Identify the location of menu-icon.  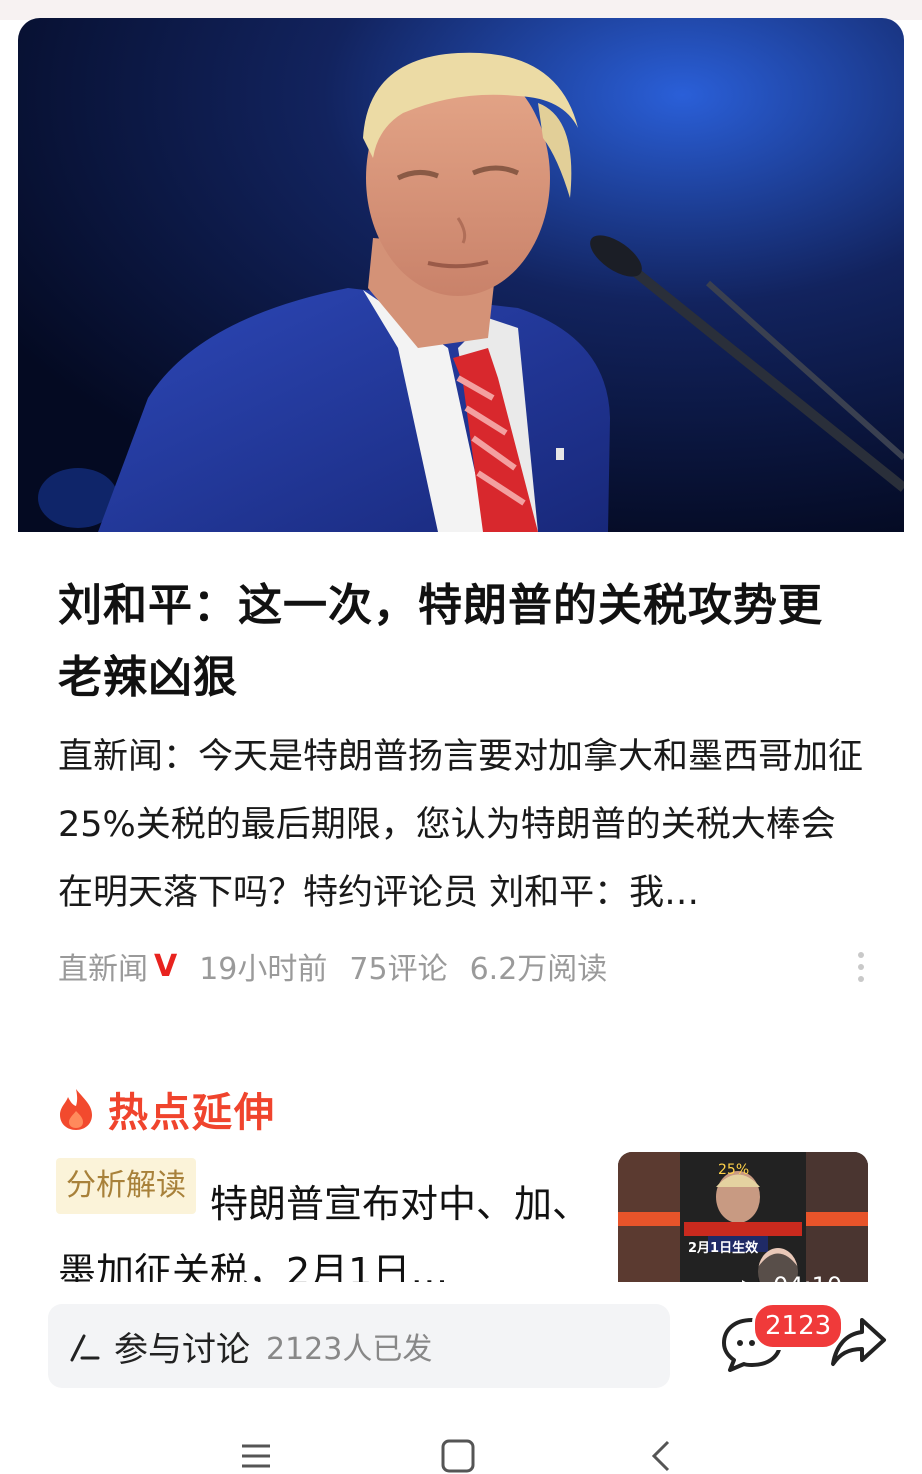
(256, 1456).